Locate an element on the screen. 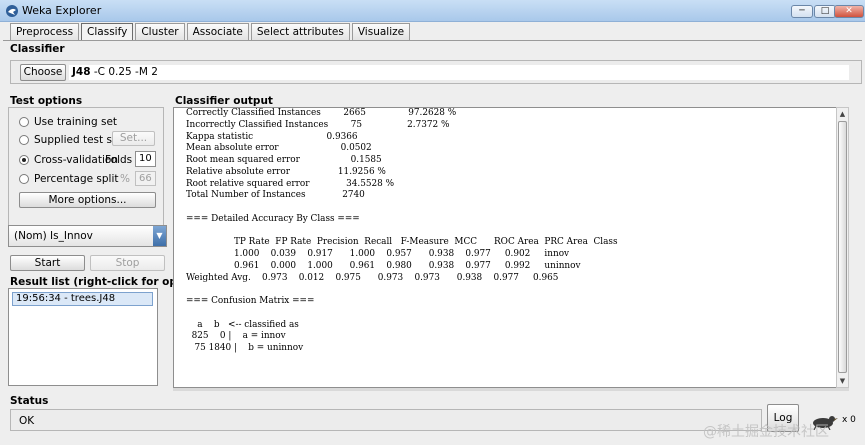  watermark: @稀土掘金技术社区 is located at coordinates (766, 432).